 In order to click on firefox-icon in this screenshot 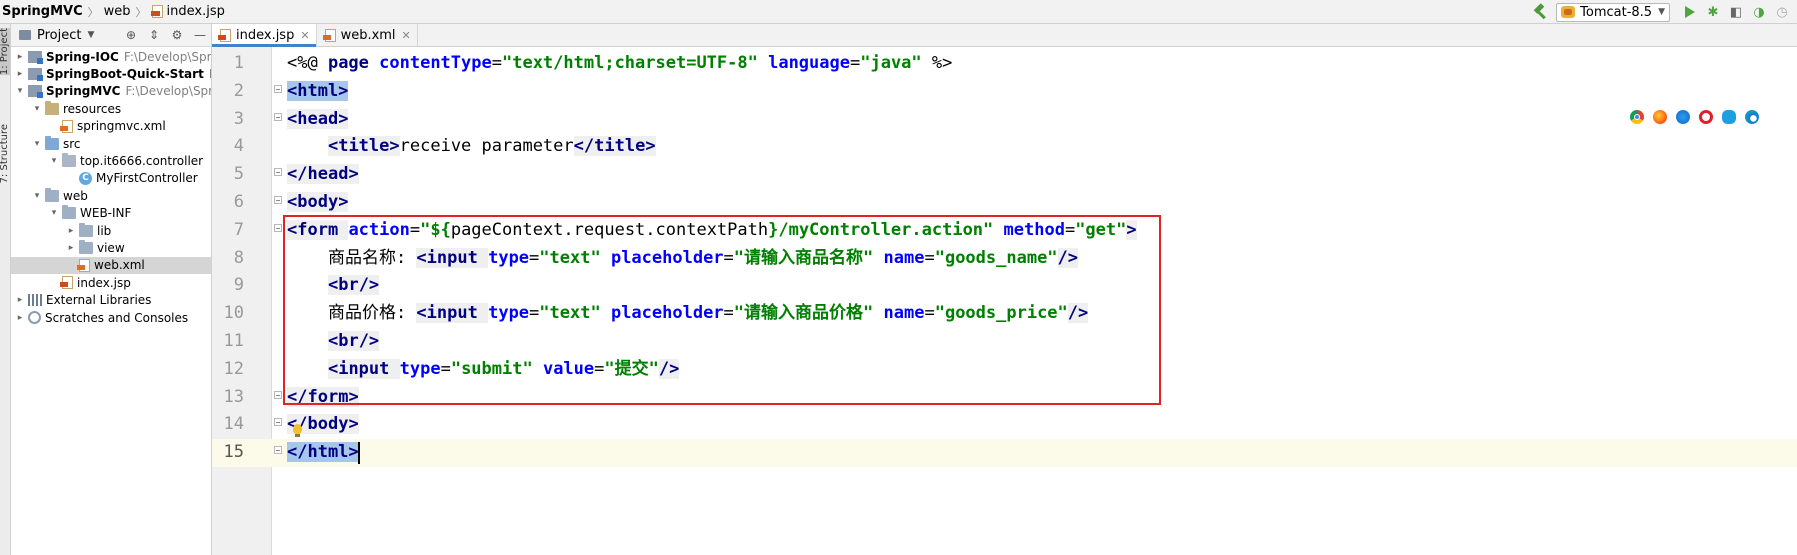, I will do `click(1660, 117)`.